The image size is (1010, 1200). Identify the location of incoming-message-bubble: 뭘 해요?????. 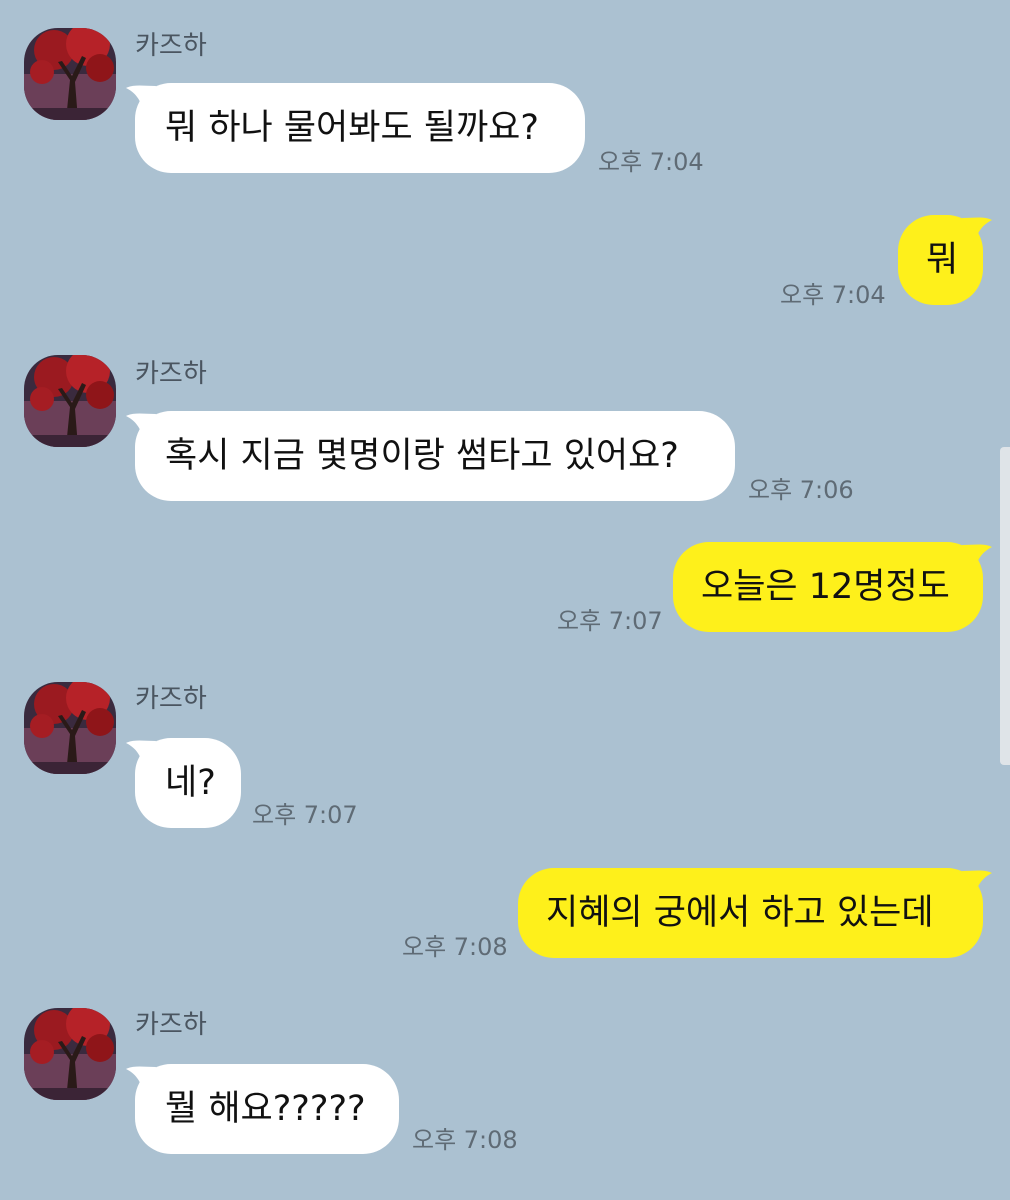
(267, 1109).